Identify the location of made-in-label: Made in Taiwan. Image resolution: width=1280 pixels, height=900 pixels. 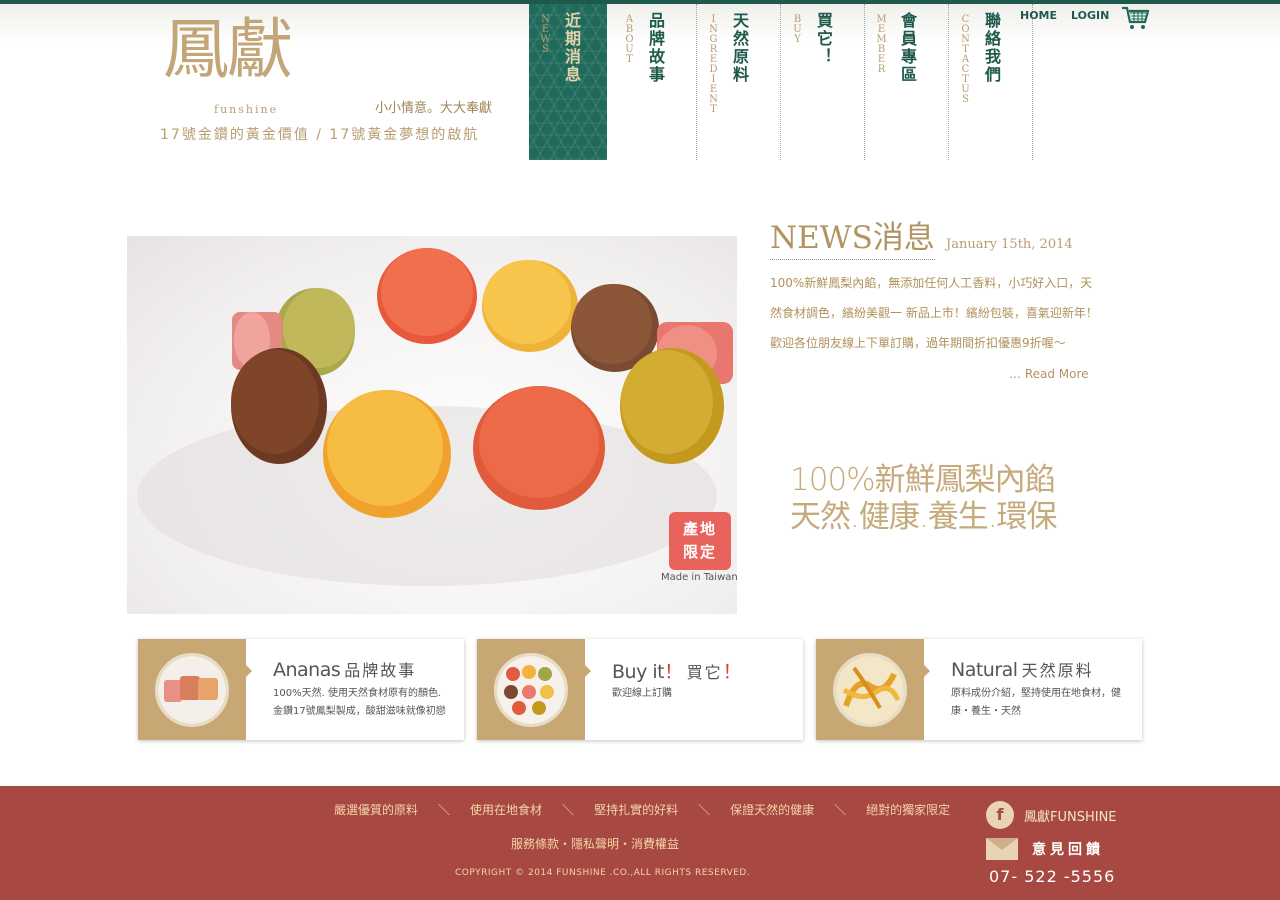
(699, 577).